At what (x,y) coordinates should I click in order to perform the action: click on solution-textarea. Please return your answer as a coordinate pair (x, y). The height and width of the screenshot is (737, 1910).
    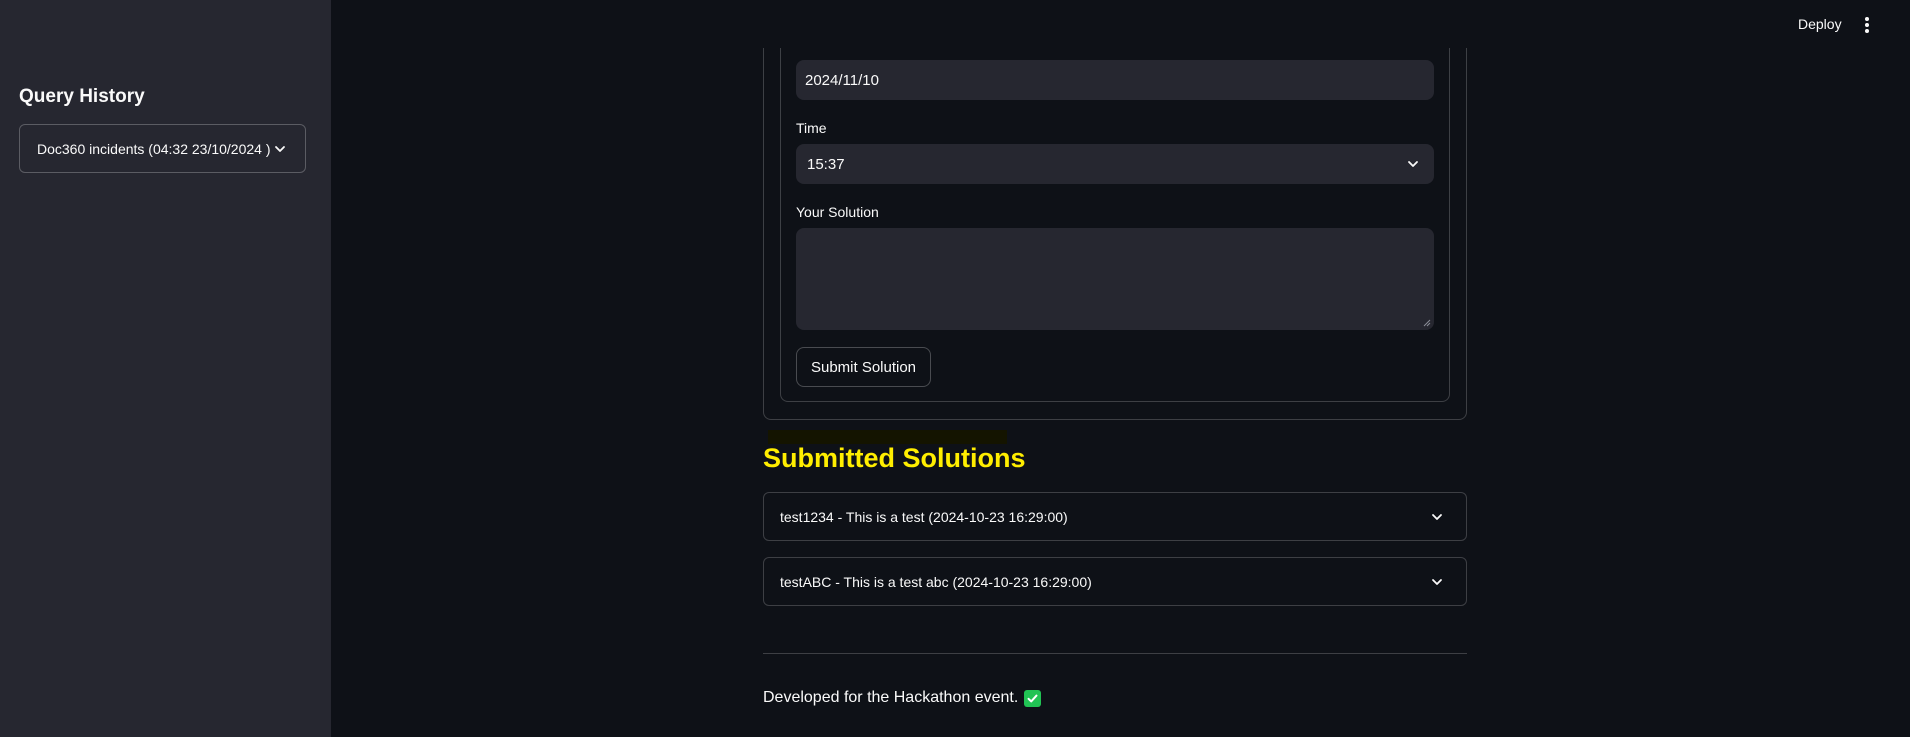
    Looking at the image, I should click on (1115, 279).